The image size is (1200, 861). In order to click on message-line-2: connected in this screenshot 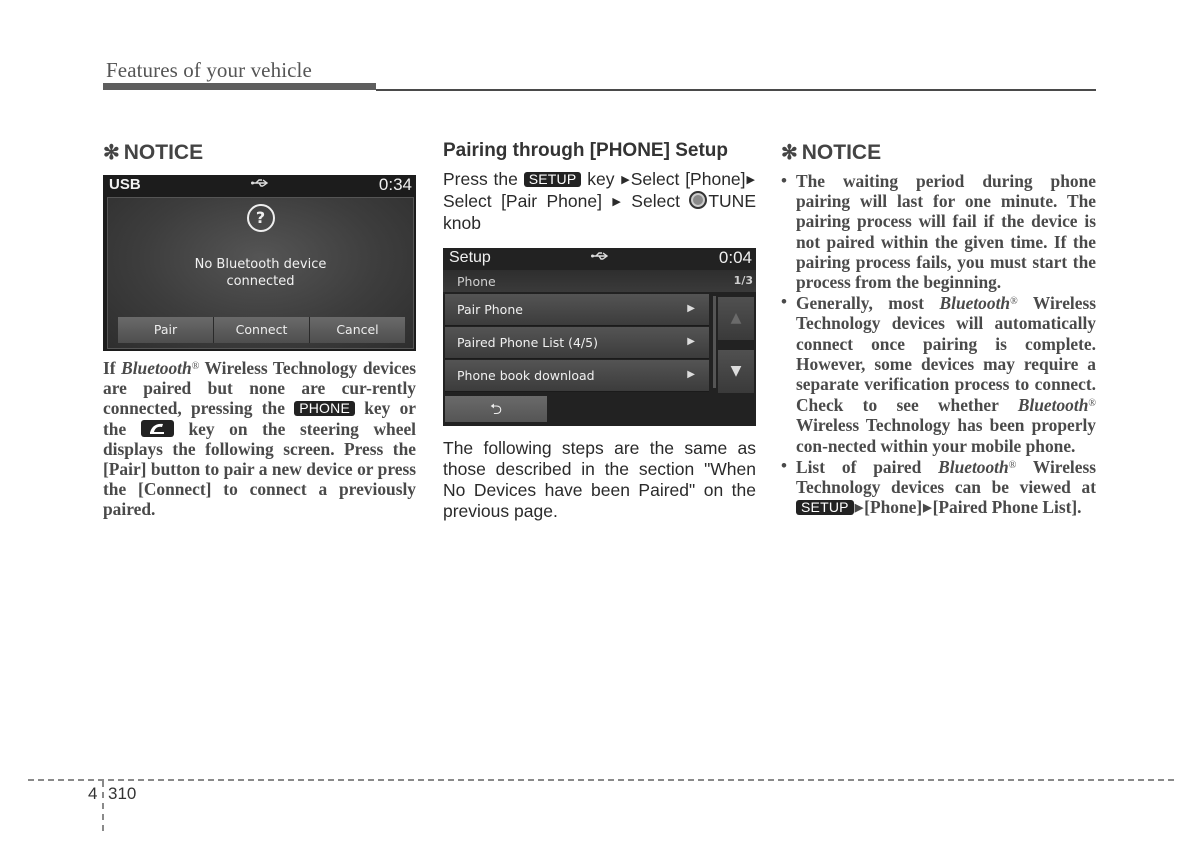, I will do `click(260, 281)`.